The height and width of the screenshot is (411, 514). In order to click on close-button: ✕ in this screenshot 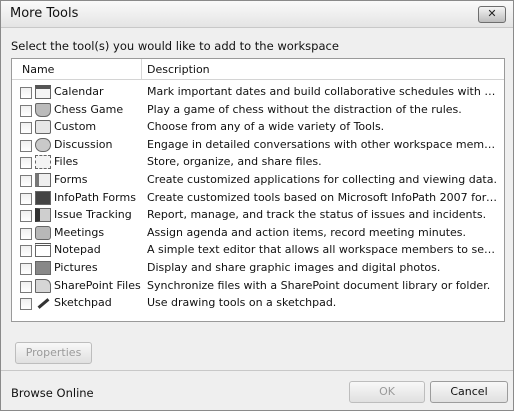, I will do `click(492, 14)`.